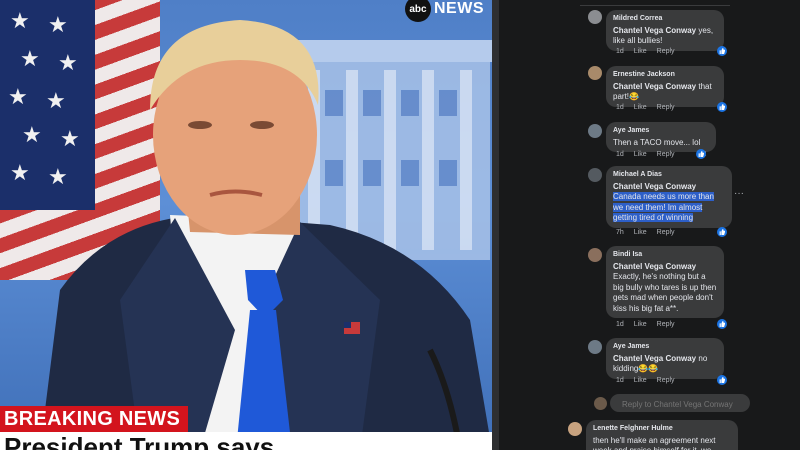 The width and height of the screenshot is (800, 450). Describe the element at coordinates (246, 441) in the screenshot. I see `news-headline: President Trump says` at that location.